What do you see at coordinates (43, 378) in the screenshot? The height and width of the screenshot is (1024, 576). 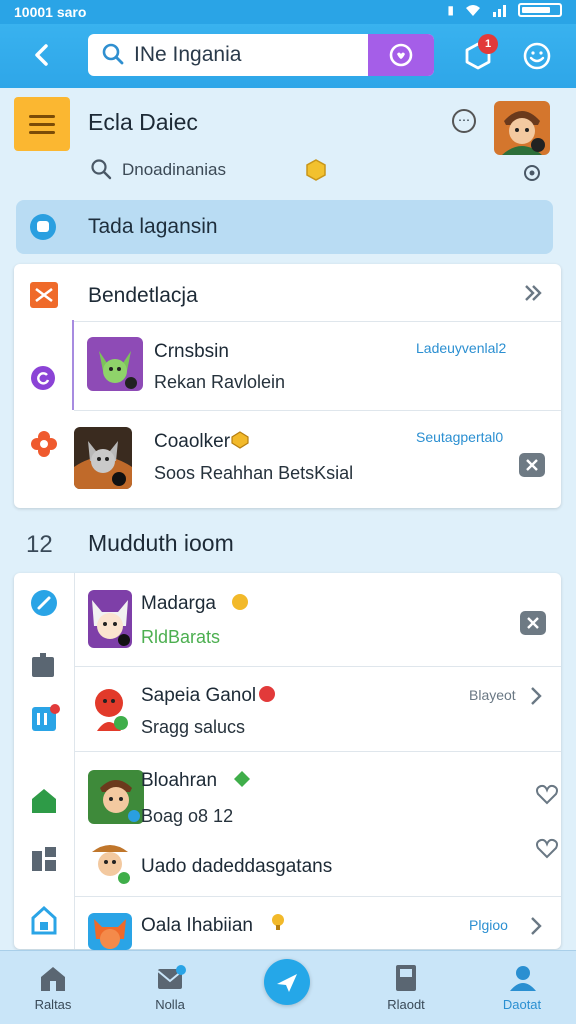 I see `refresh-icon` at bounding box center [43, 378].